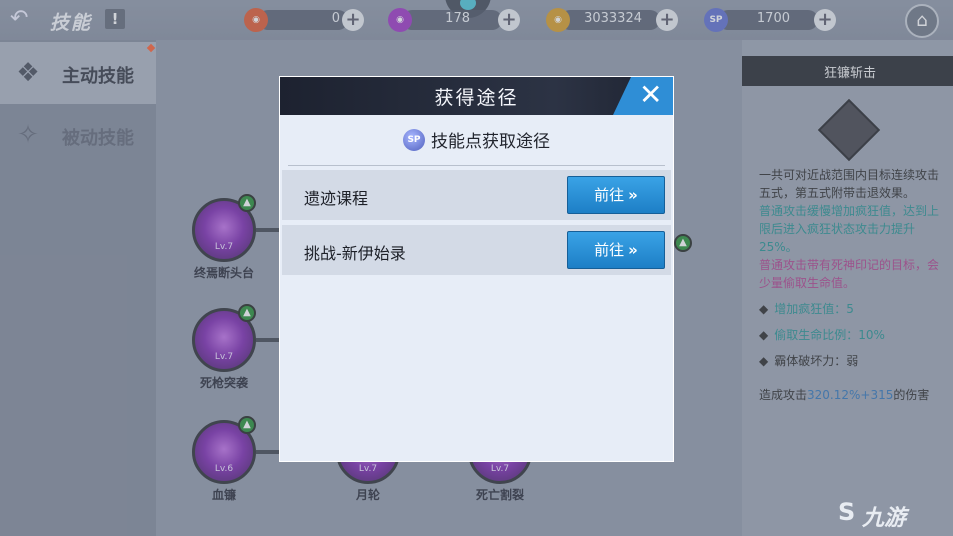 The height and width of the screenshot is (536, 953). Describe the element at coordinates (884, 518) in the screenshot. I see `watermark: 九游` at that location.